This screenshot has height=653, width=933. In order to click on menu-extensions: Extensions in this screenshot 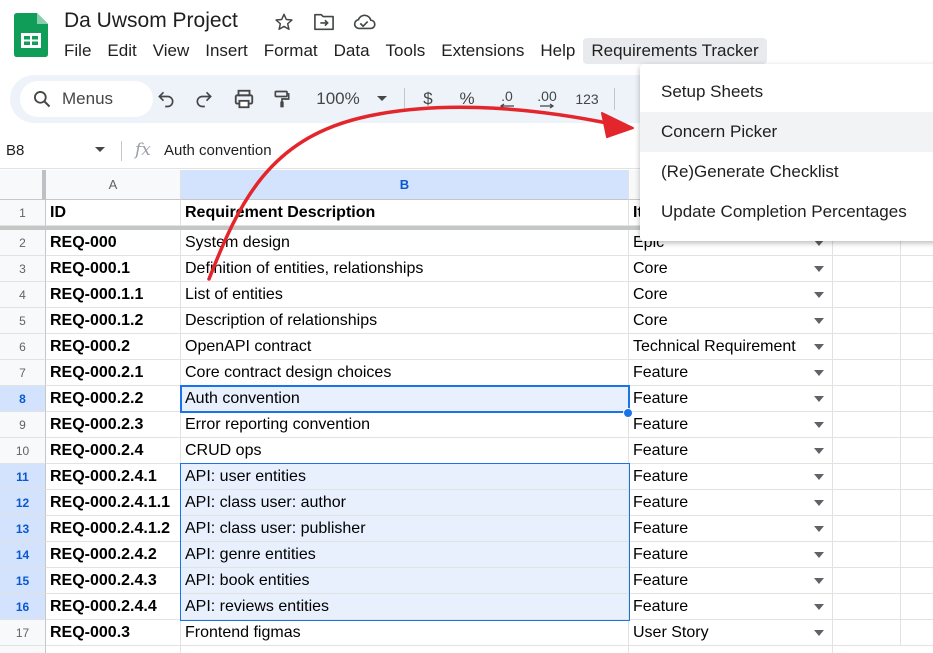, I will do `click(482, 51)`.